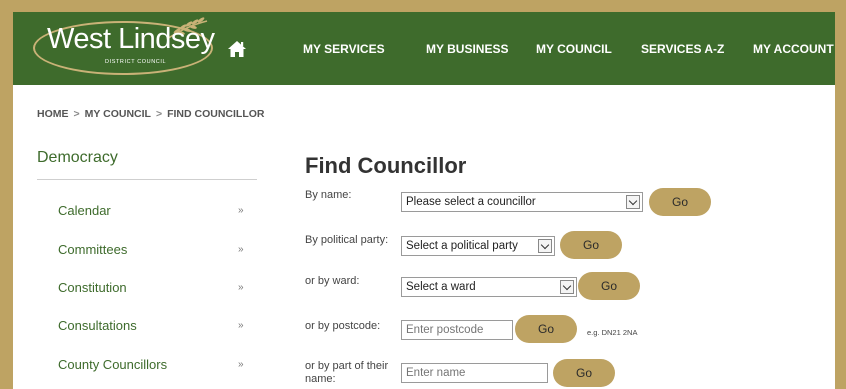 Image resolution: width=846 pixels, height=389 pixels. I want to click on go-button-ward: Go, so click(609, 286).